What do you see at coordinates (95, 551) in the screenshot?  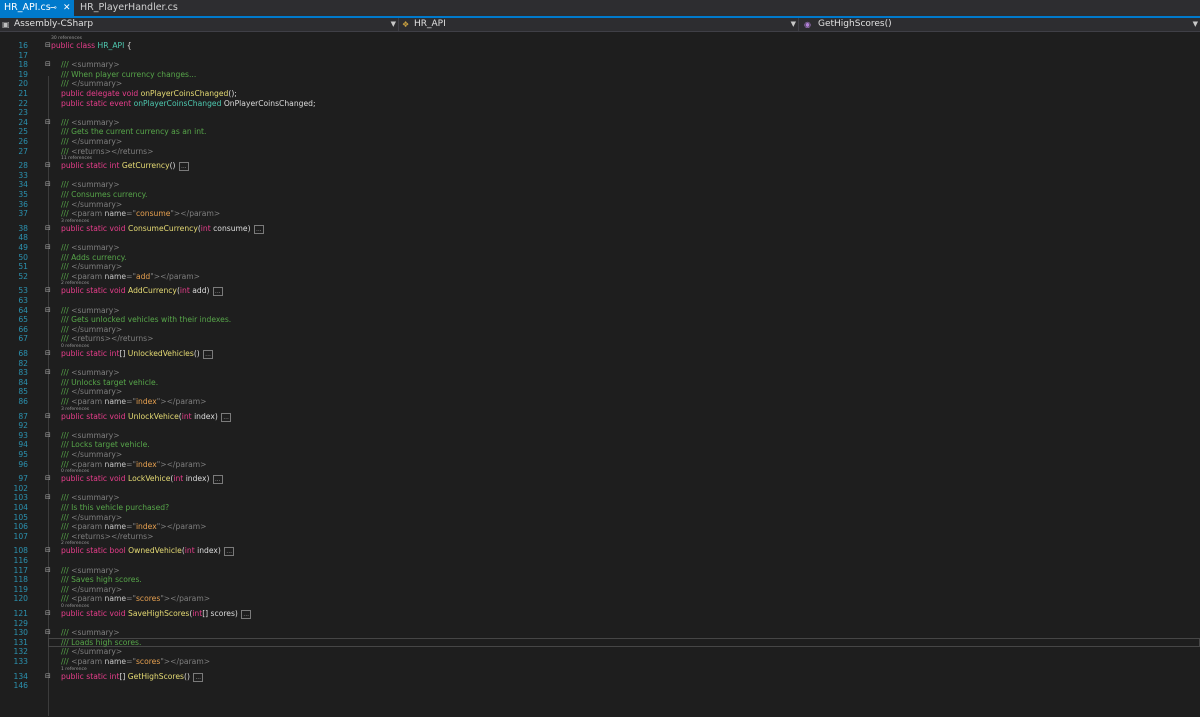 I see `code-token: public static bool` at bounding box center [95, 551].